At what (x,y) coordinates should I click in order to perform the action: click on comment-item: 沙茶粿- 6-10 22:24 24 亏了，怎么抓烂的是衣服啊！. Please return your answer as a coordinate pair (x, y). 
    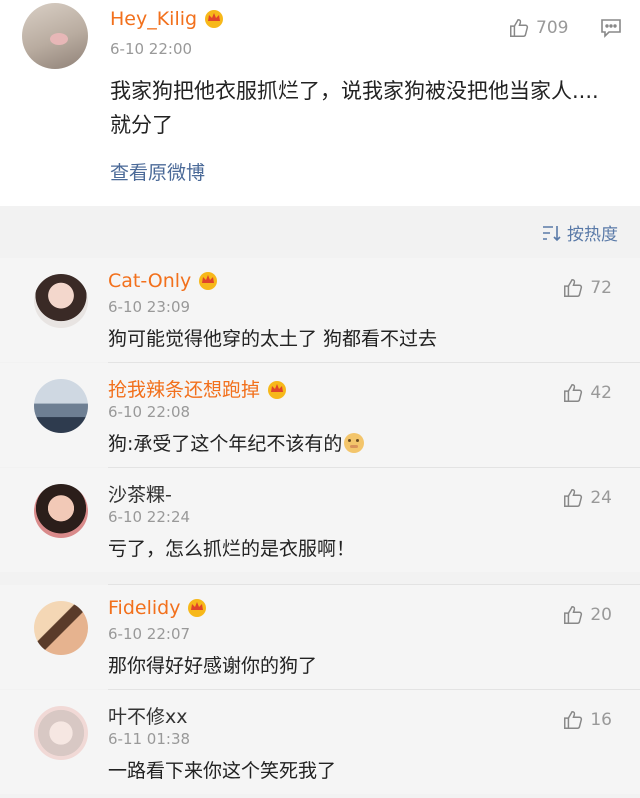
    Looking at the image, I should click on (320, 520).